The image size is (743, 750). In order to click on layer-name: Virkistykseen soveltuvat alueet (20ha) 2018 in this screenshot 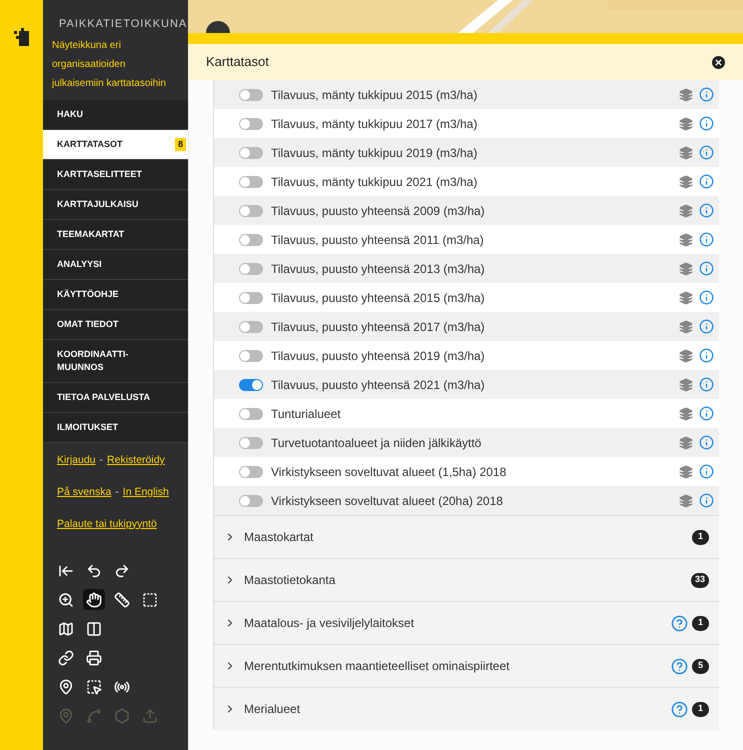, I will do `click(387, 501)`.